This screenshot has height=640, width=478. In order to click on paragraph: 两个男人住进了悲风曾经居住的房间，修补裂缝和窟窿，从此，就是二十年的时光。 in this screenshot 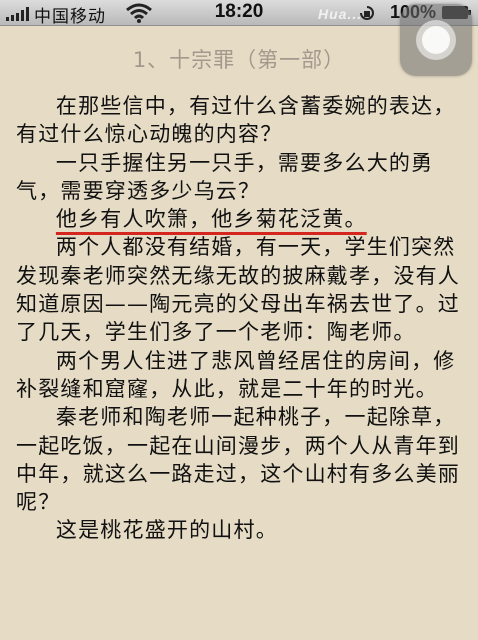, I will do `click(236, 374)`.